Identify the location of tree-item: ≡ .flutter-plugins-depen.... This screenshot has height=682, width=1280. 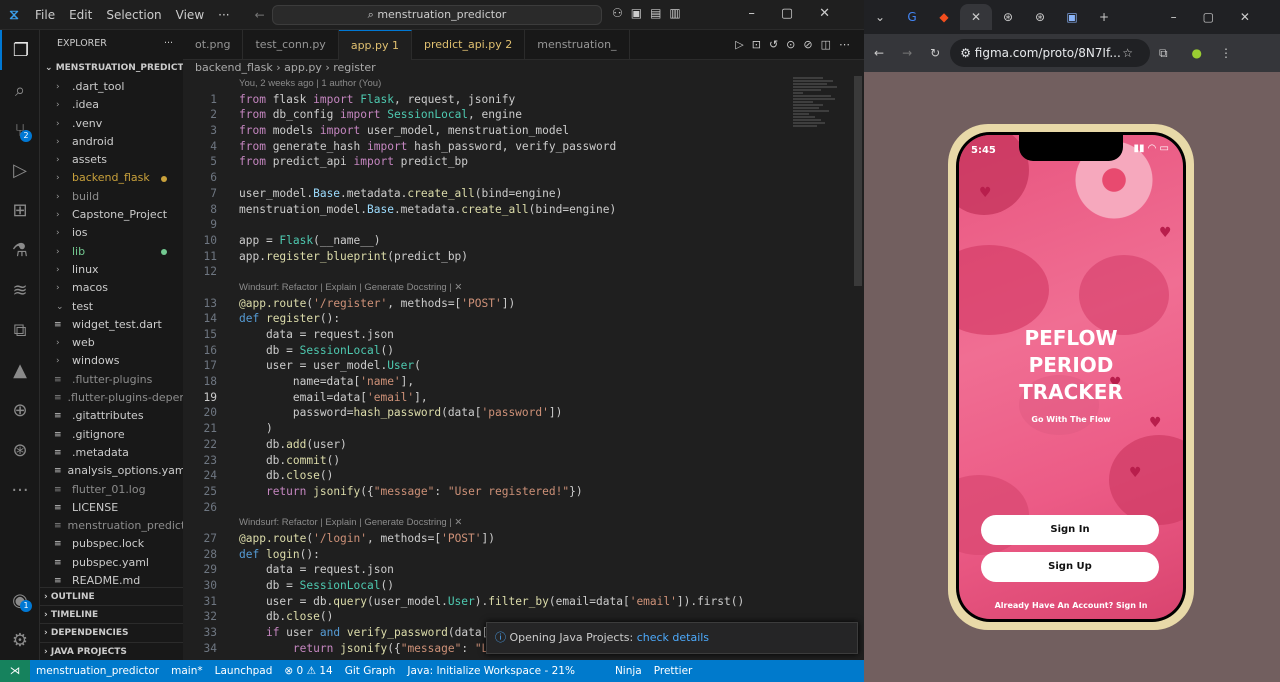
(111, 398).